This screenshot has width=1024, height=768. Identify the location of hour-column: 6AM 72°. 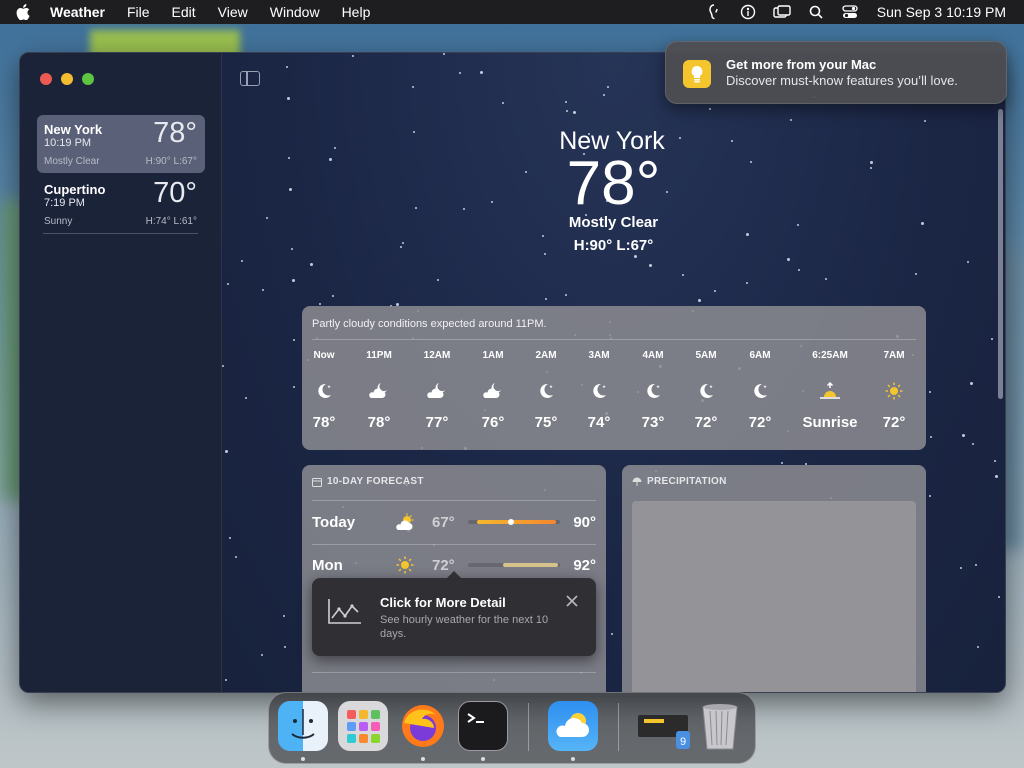
(760, 390).